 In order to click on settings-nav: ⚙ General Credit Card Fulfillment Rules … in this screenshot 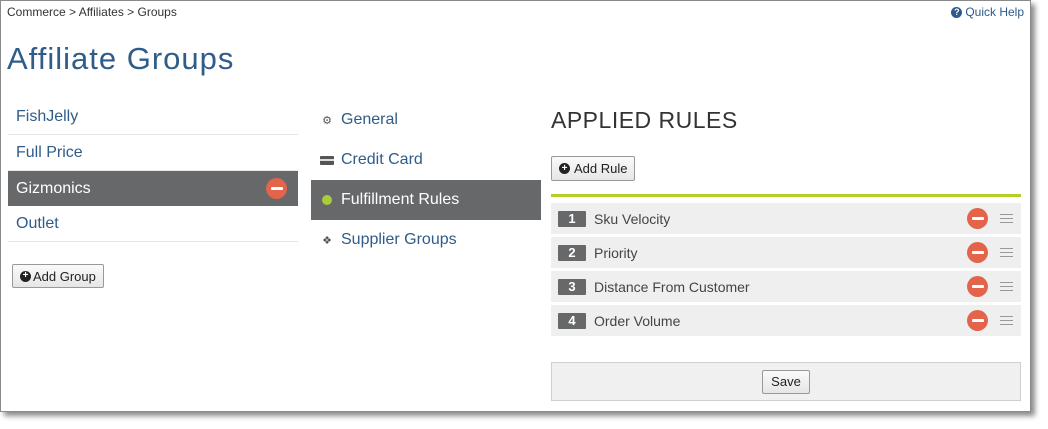, I will do `click(426, 180)`.